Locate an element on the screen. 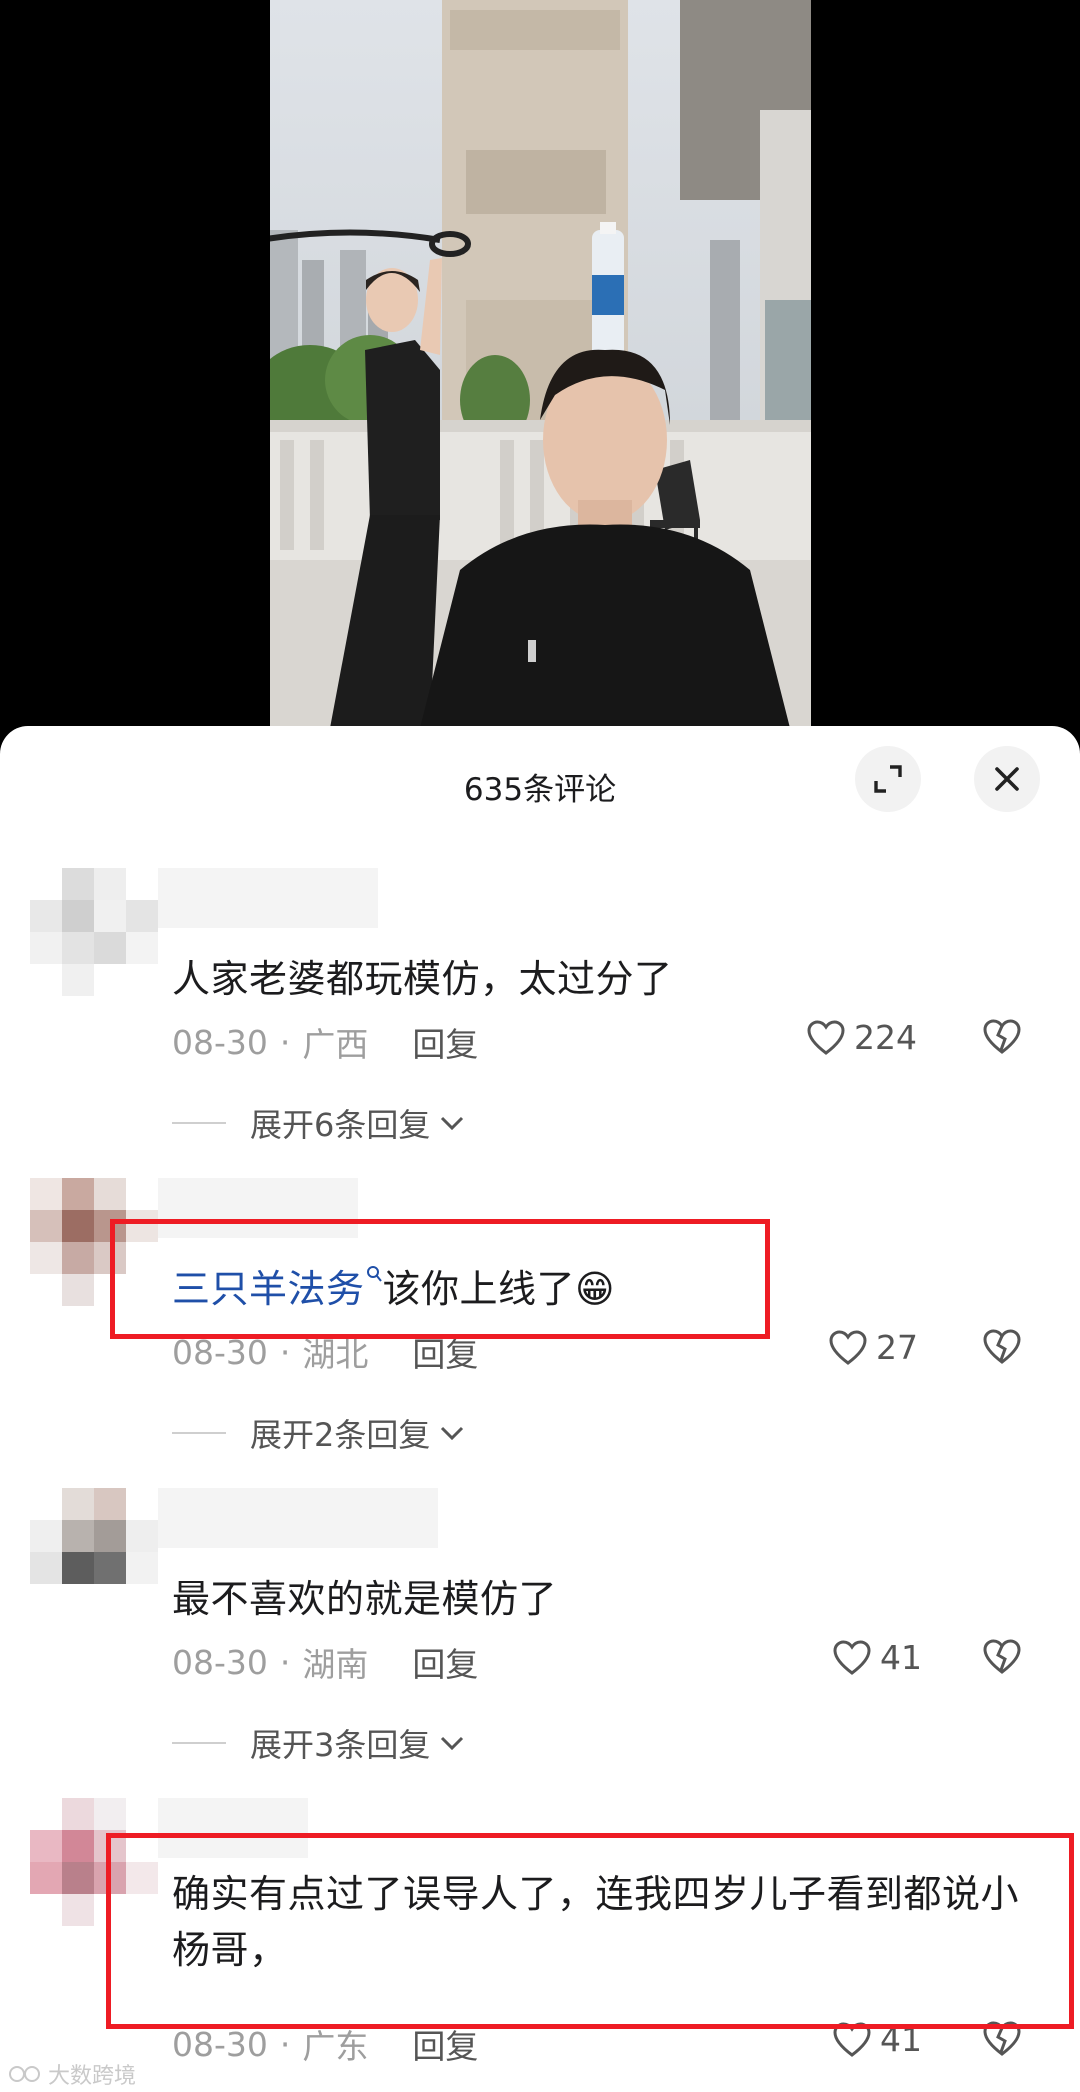 The height and width of the screenshot is (2092, 1080). expand-replies-label: 展开3条回复 is located at coordinates (340, 1745).